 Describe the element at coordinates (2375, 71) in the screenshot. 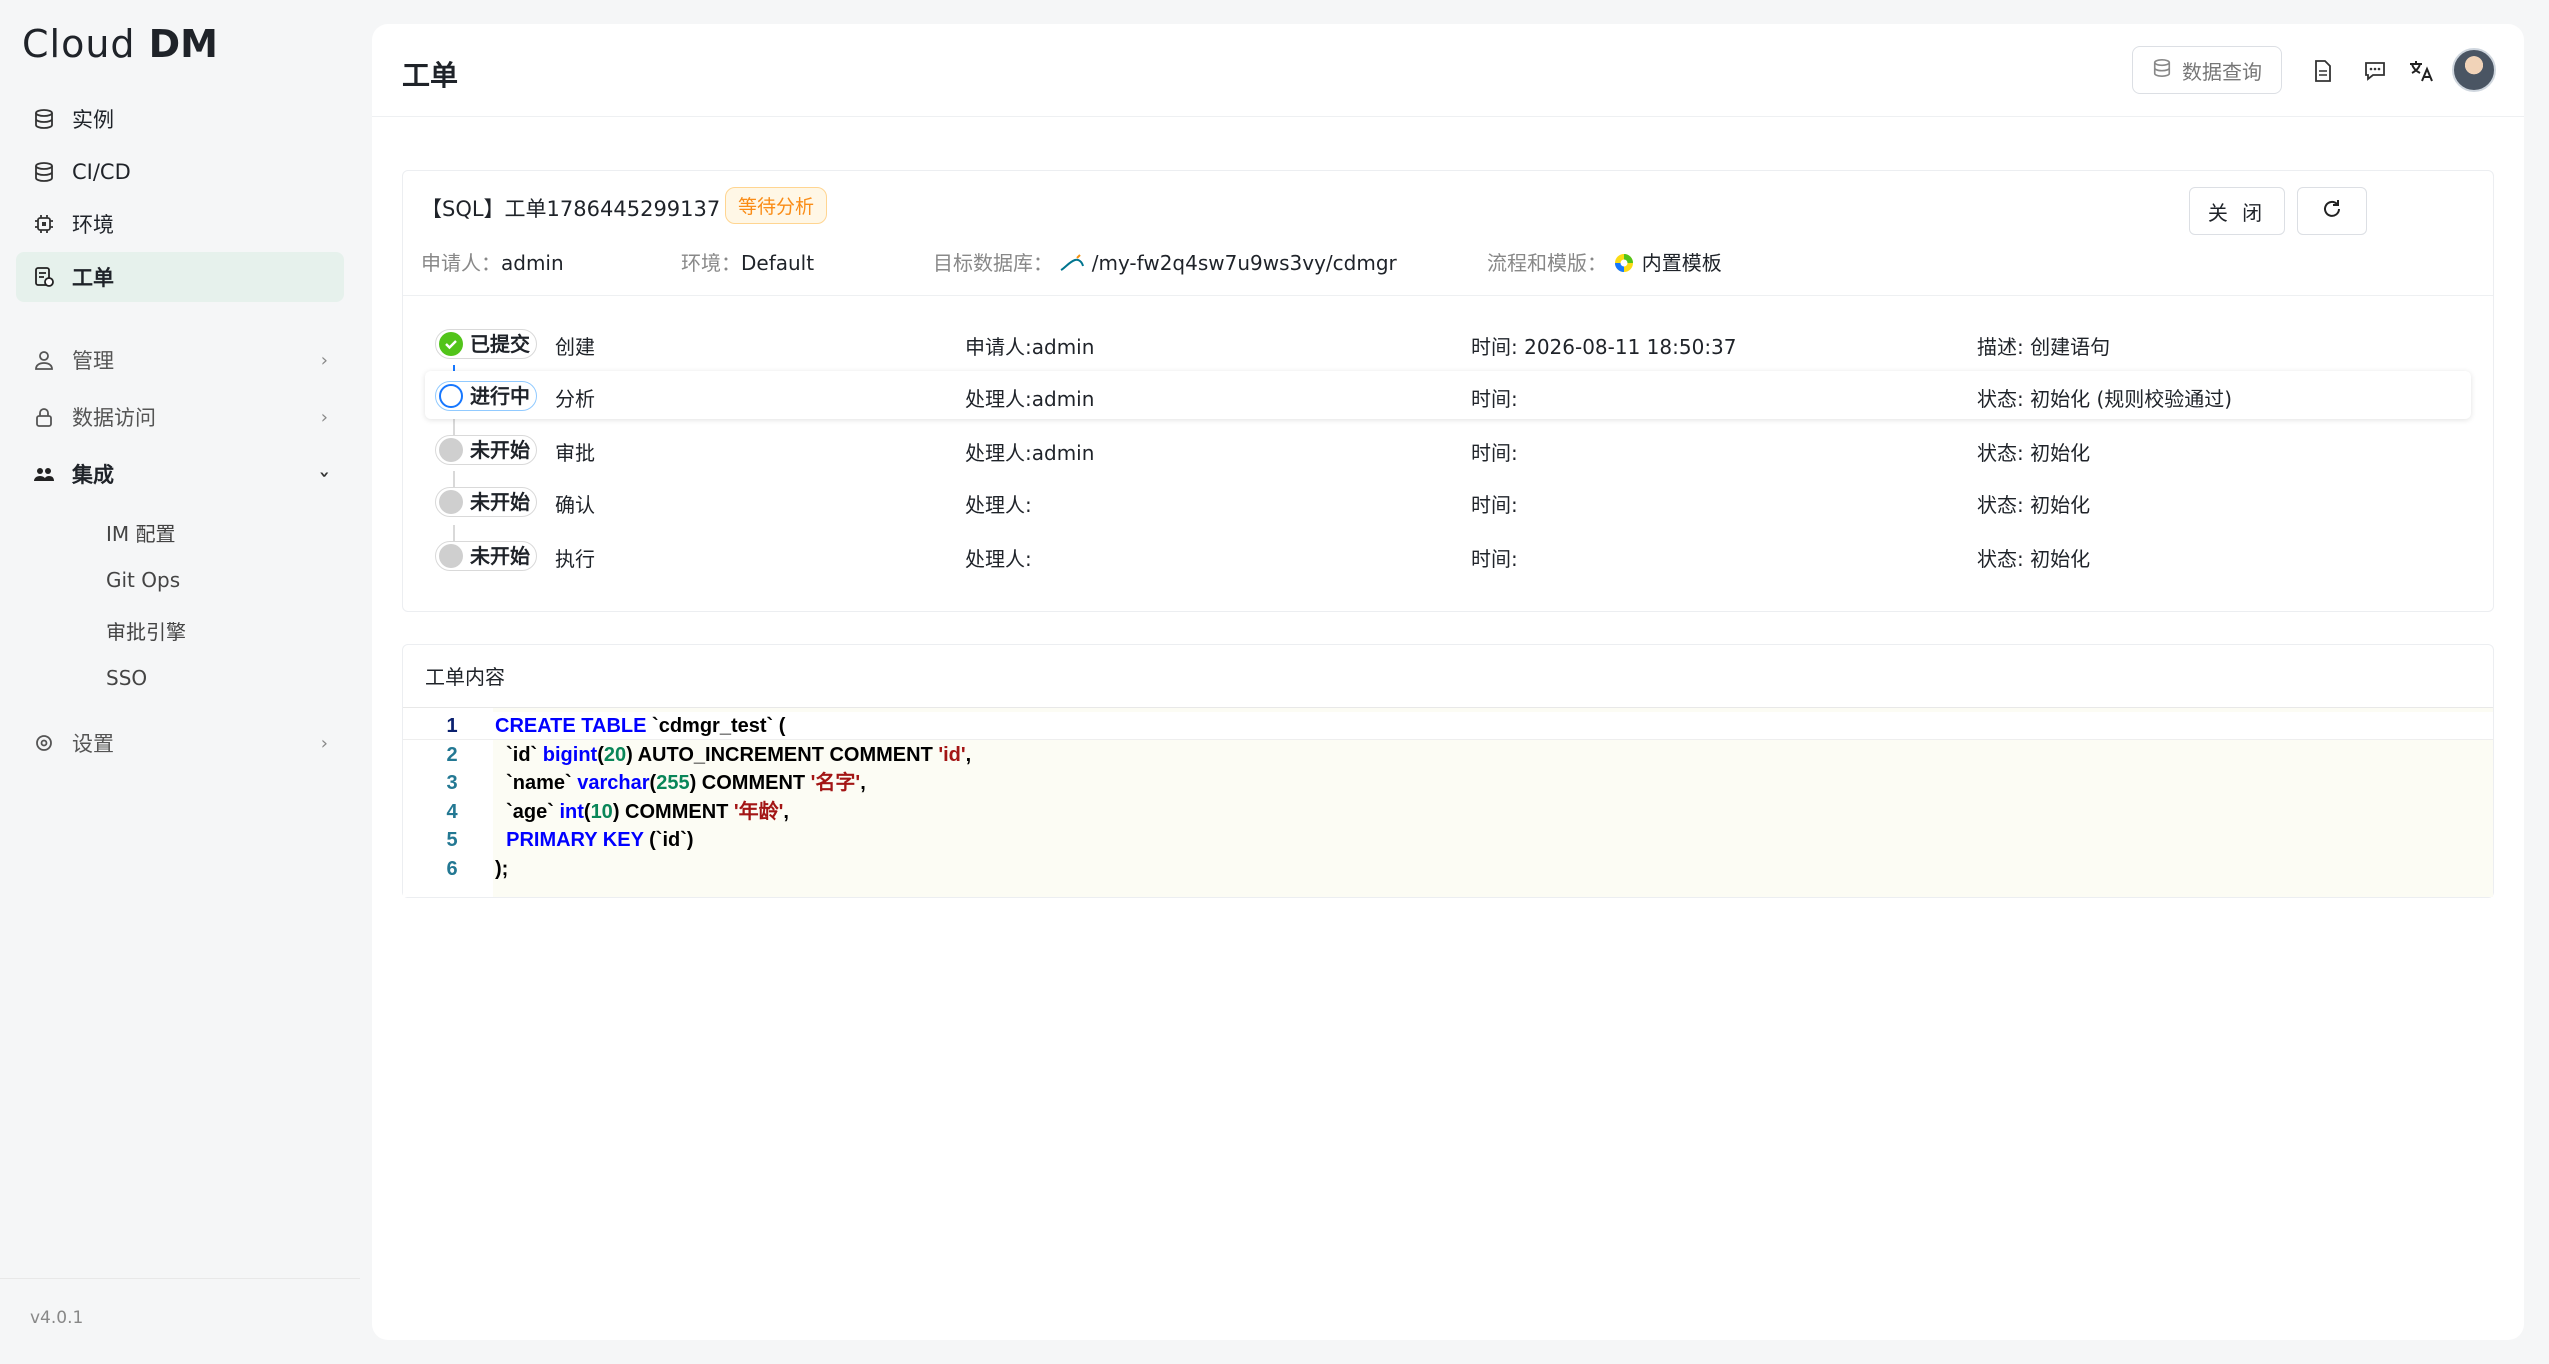

I see `comment-icon` at that location.